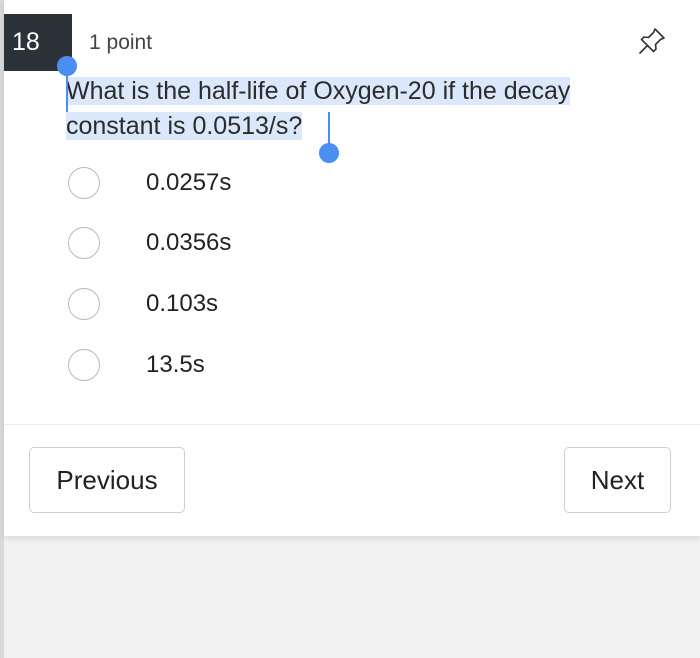 This screenshot has height=658, width=700. What do you see at coordinates (182, 303) in the screenshot?
I see `answer-option-label: 0.103s` at bounding box center [182, 303].